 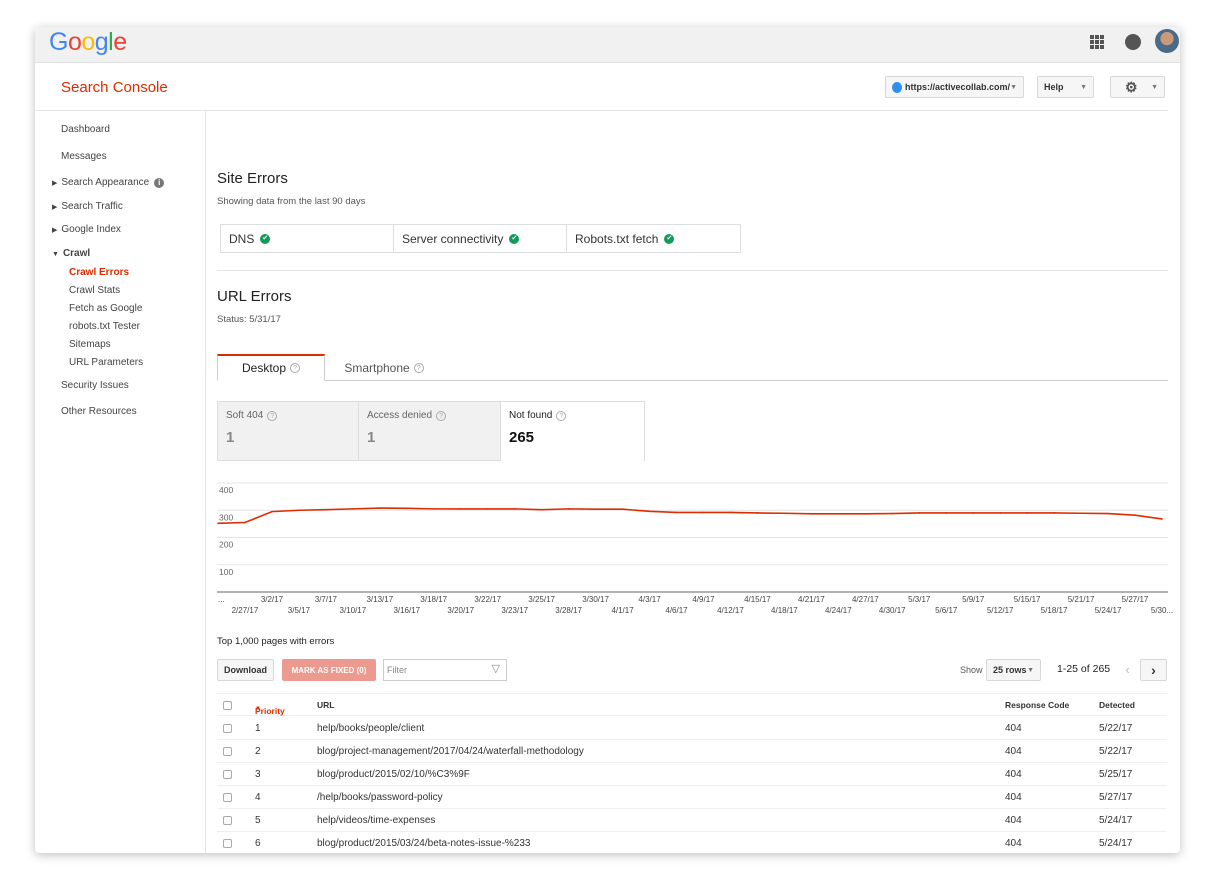 What do you see at coordinates (227, 705) in the screenshot?
I see `select-all-checkbox` at bounding box center [227, 705].